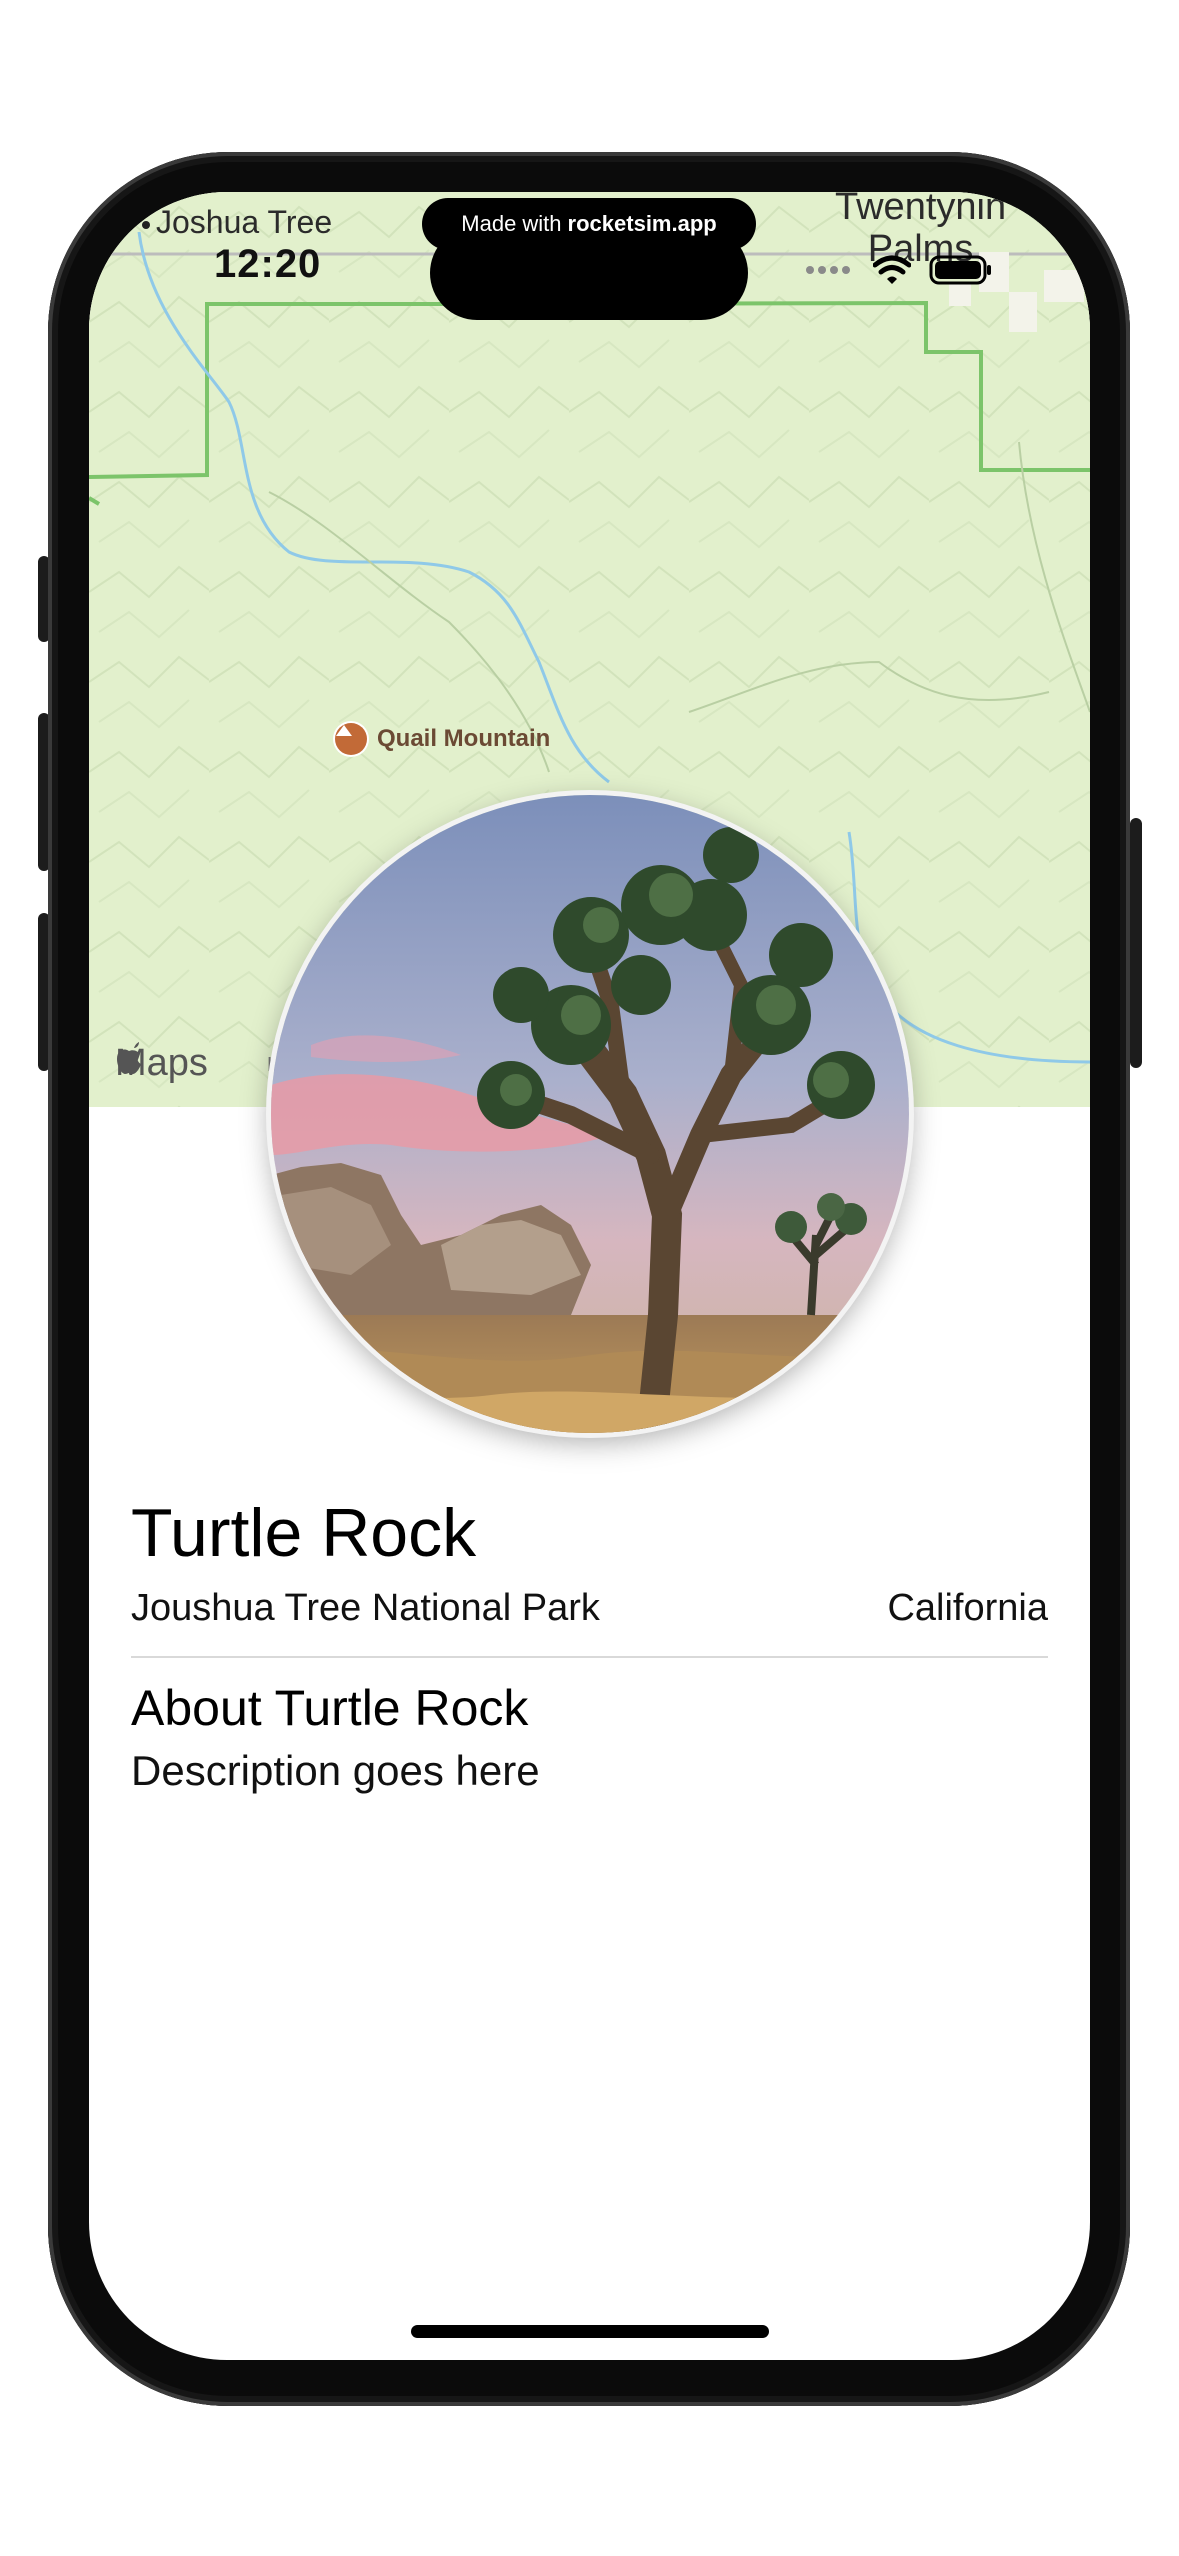 This screenshot has width=1179, height=2556. Describe the element at coordinates (589, 1657) in the screenshot. I see `divider` at that location.